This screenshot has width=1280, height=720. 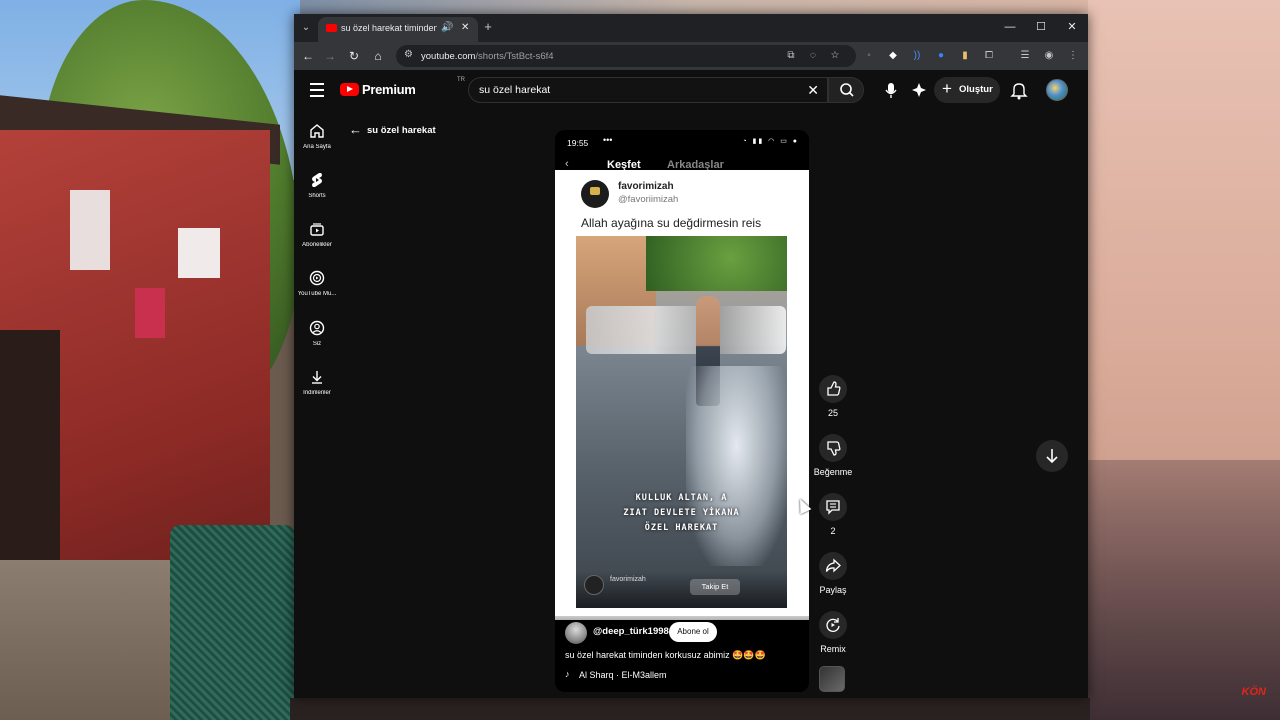 What do you see at coordinates (576, 633) in the screenshot?
I see `channel-avatar` at bounding box center [576, 633].